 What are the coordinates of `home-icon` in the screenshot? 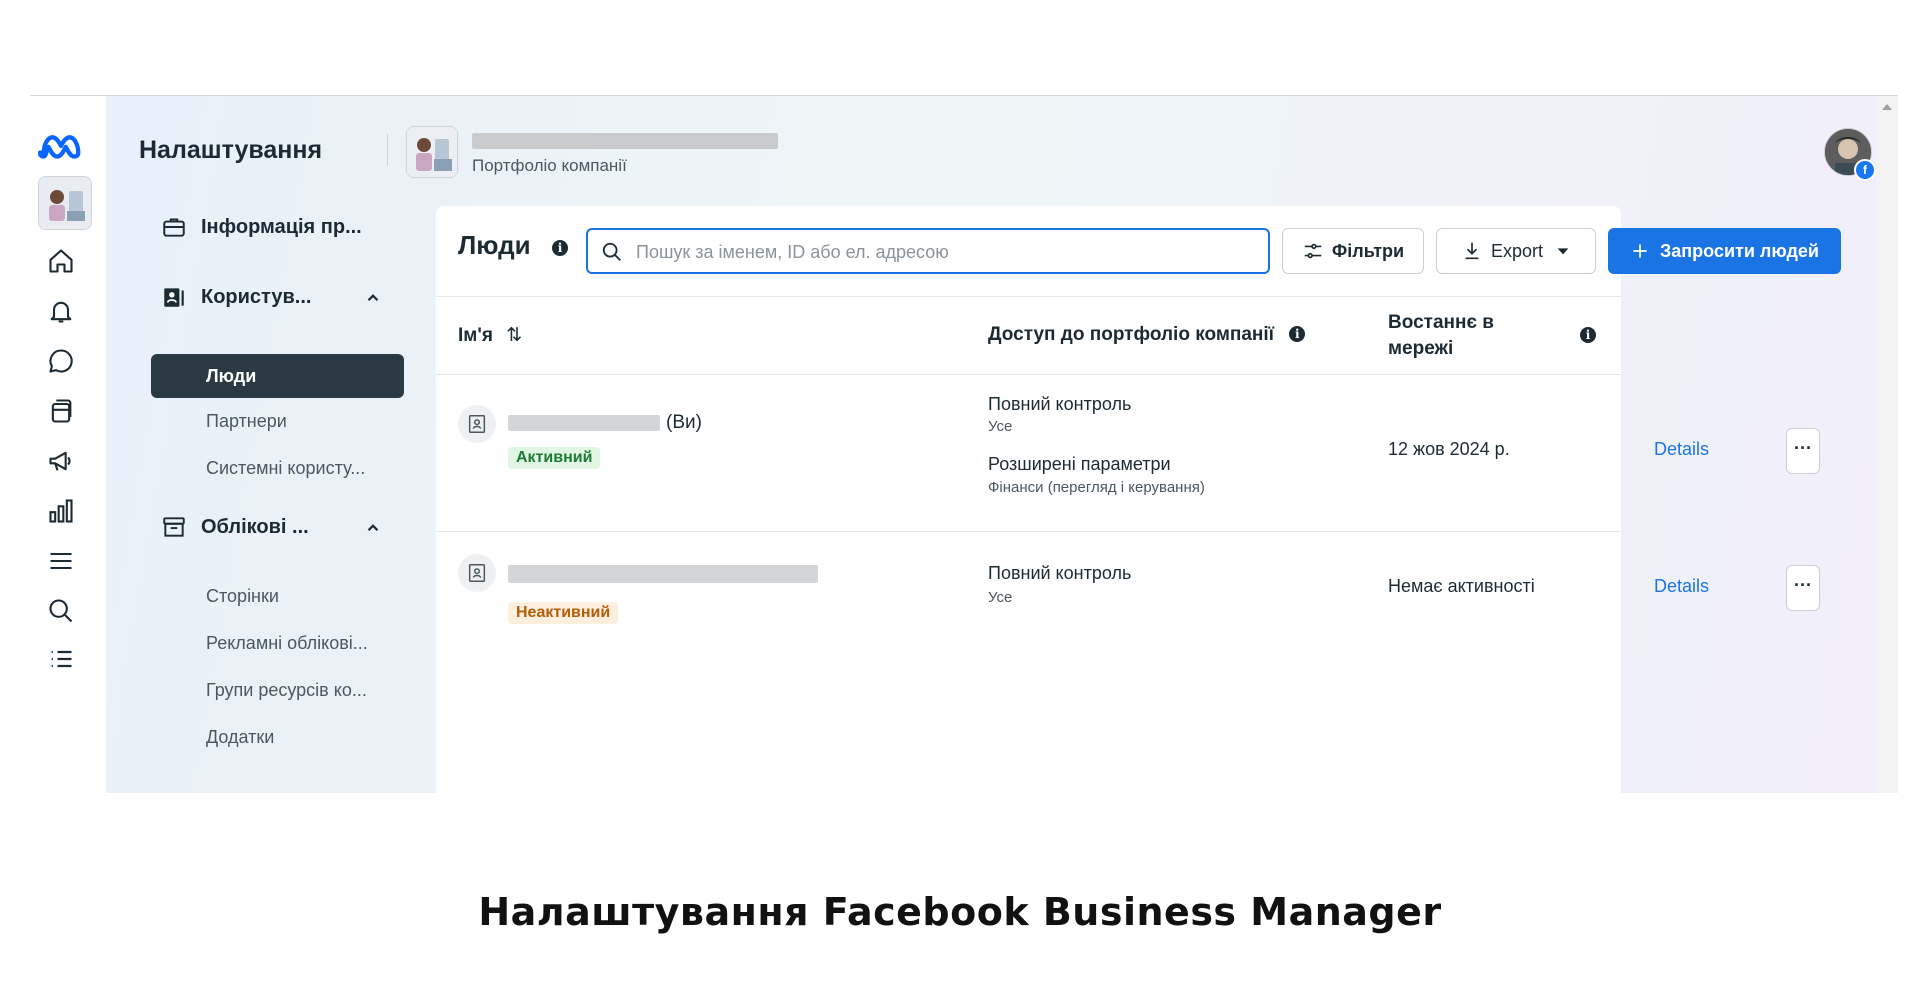 It's located at (61, 261).